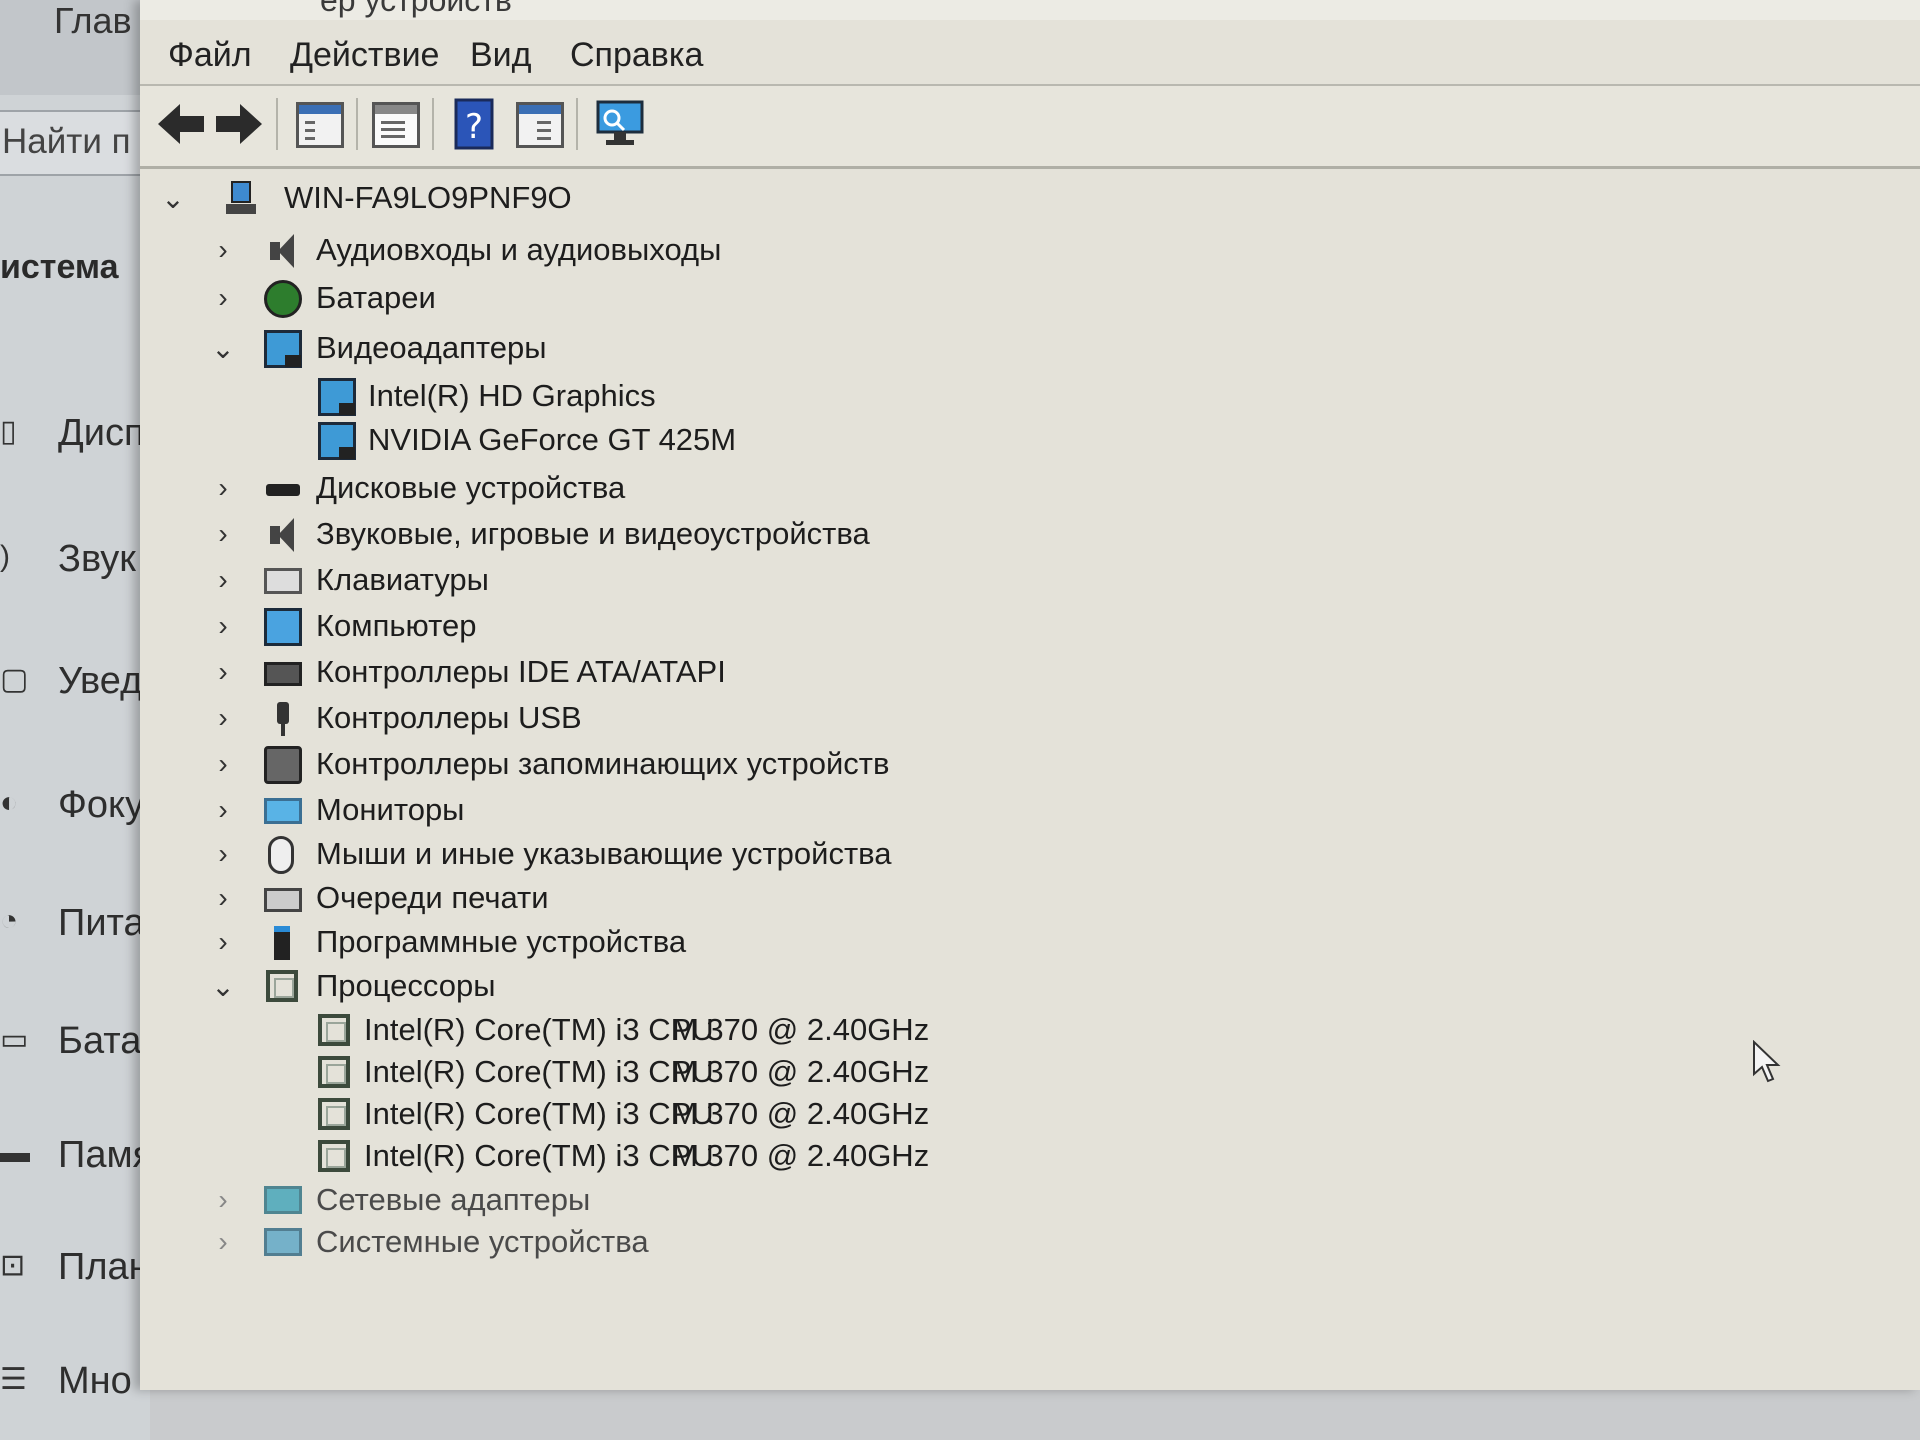 The width and height of the screenshot is (1920, 1440). Describe the element at coordinates (283, 900) in the screenshot. I see `print-queue-icon` at that location.